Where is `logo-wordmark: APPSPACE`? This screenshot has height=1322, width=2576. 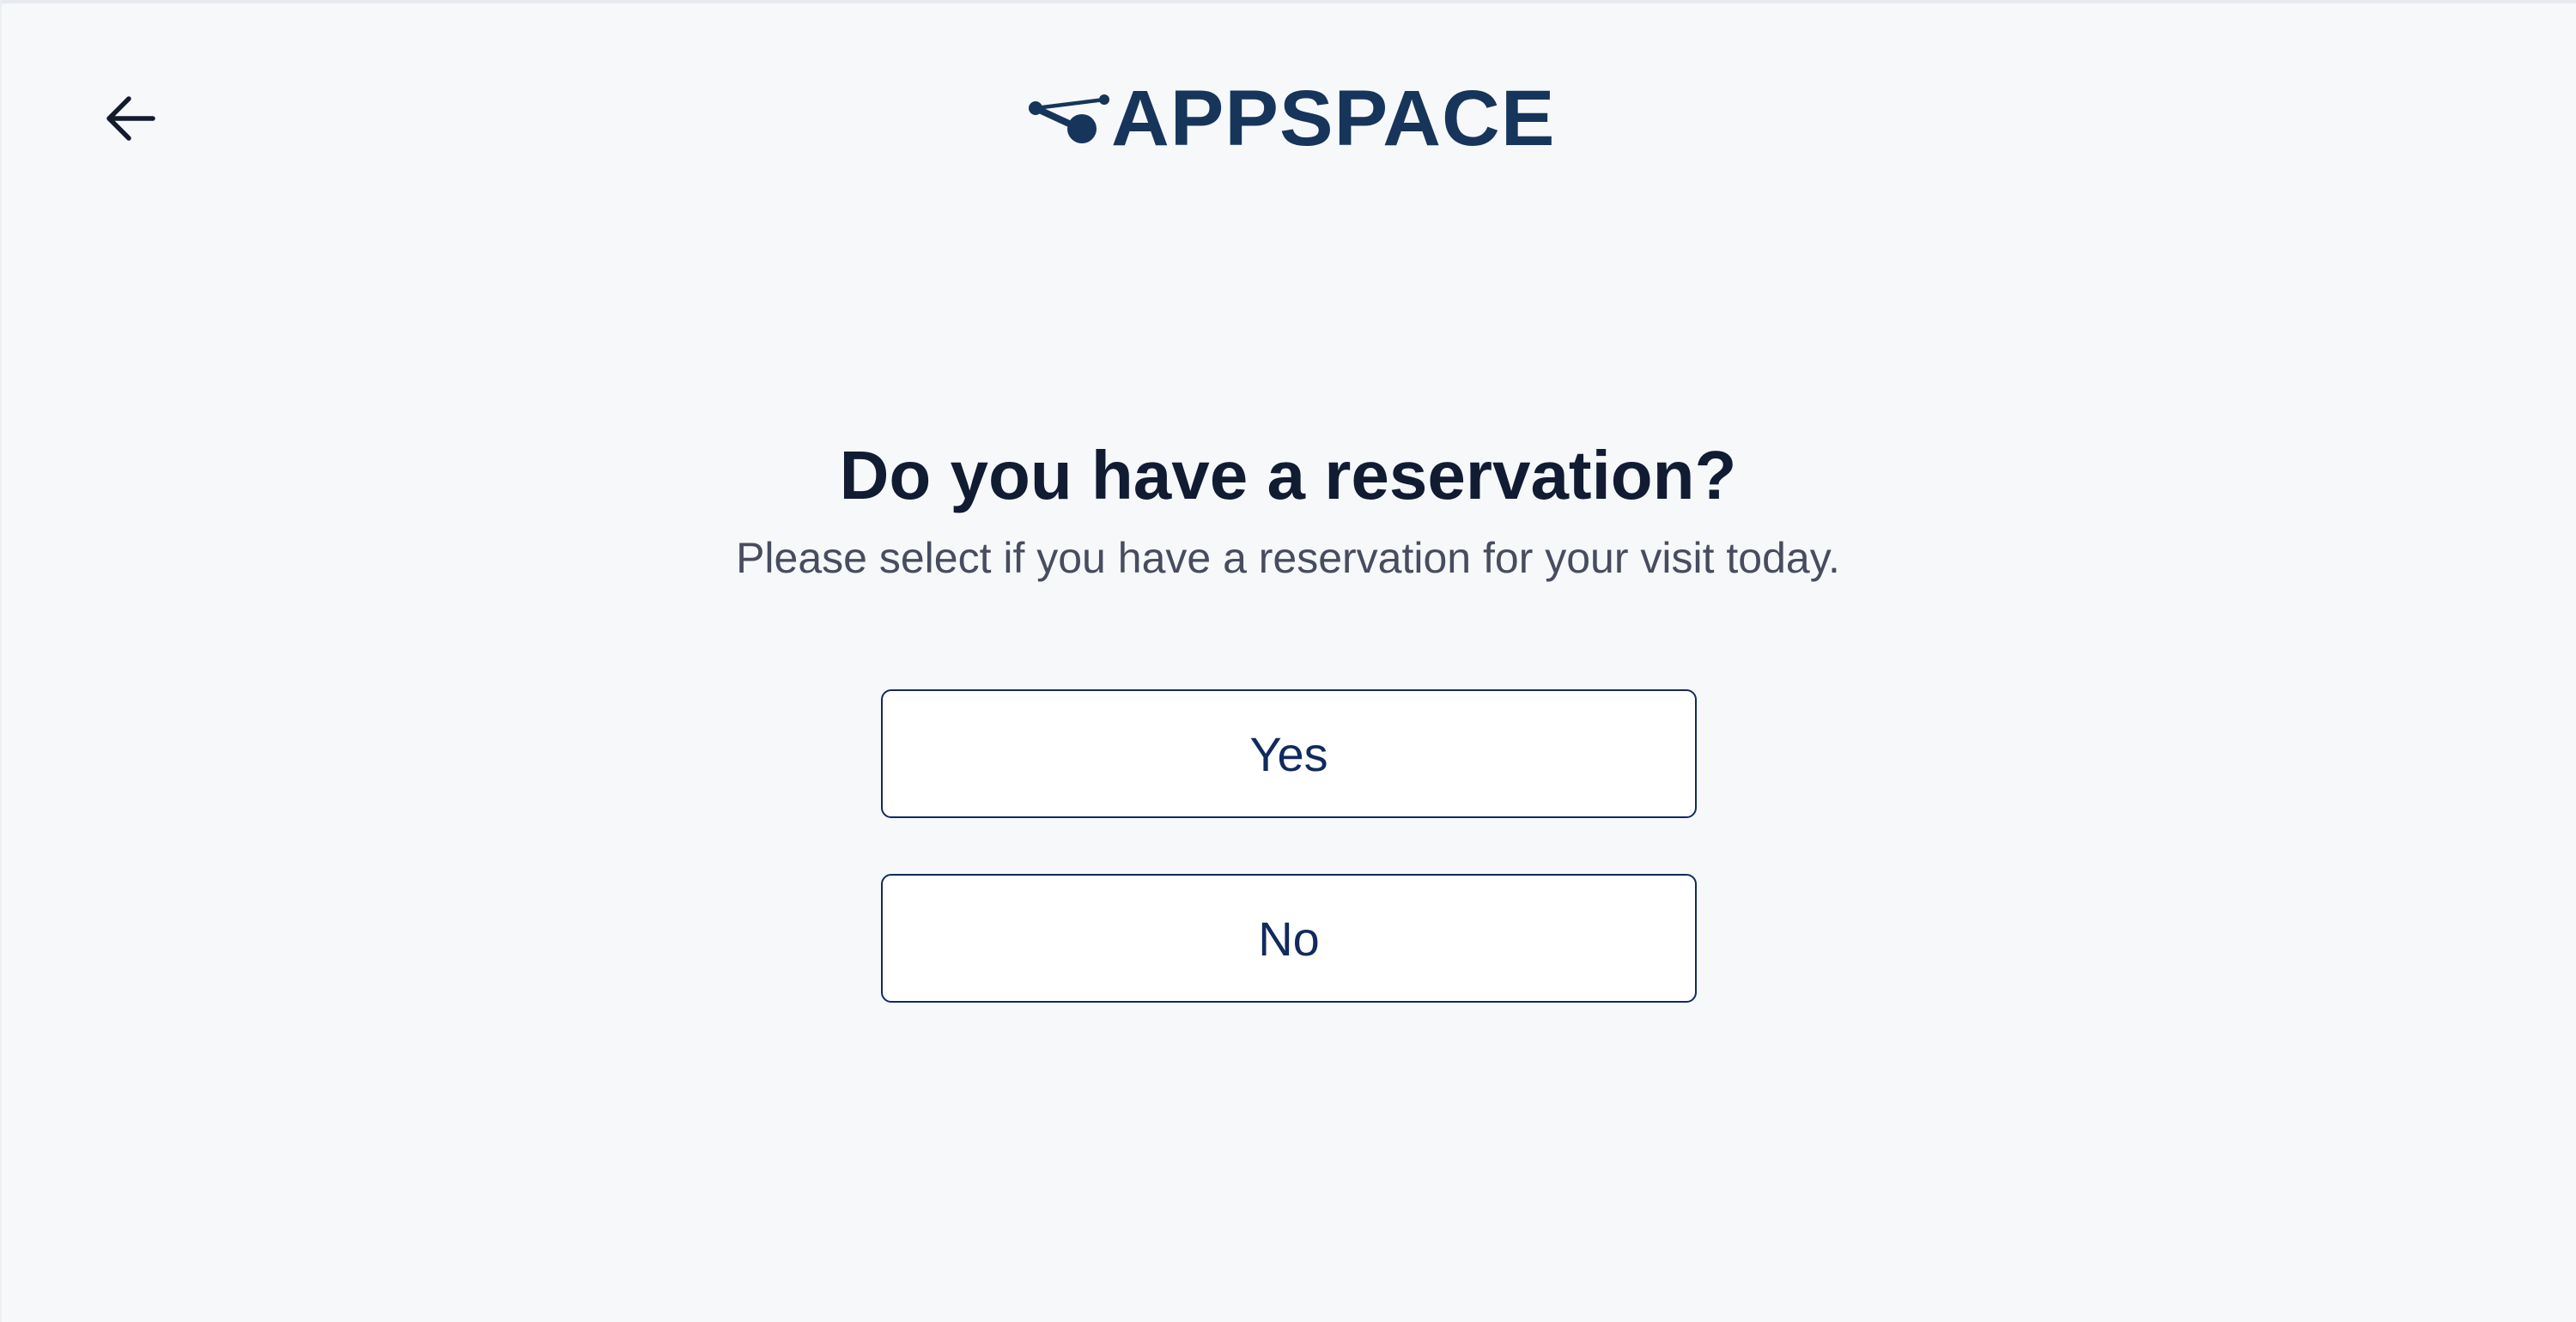
logo-wordmark: APPSPACE is located at coordinates (1334, 118).